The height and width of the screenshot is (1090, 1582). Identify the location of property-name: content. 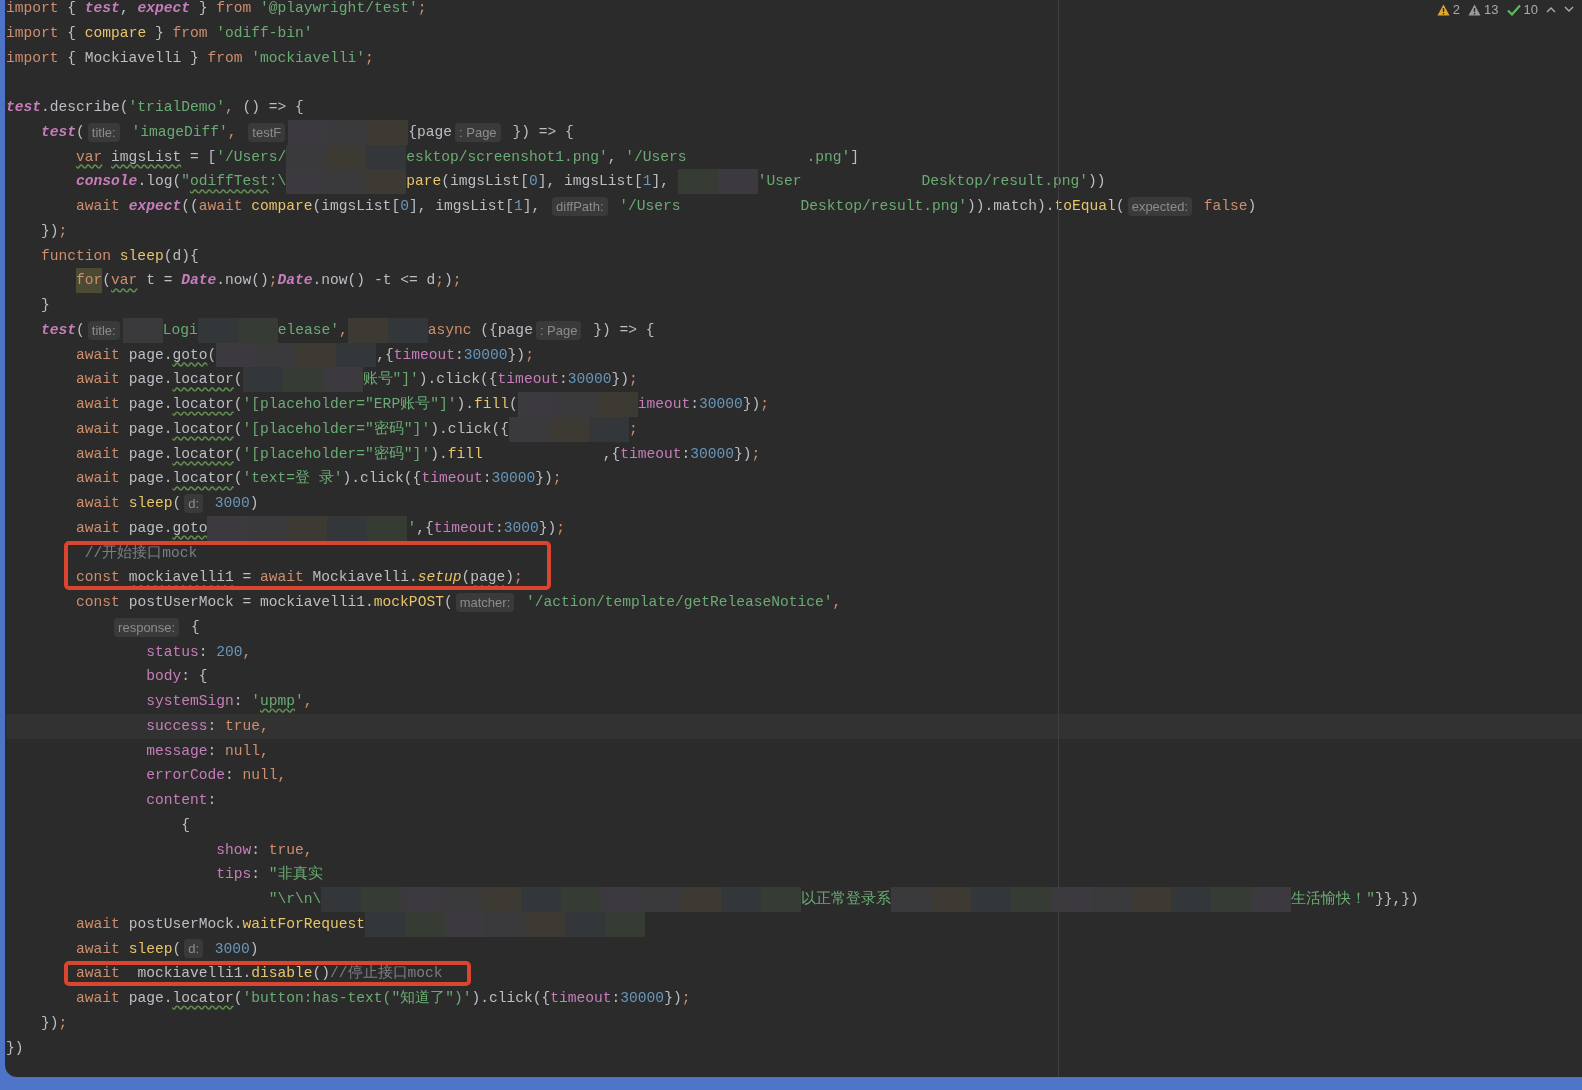
(177, 800).